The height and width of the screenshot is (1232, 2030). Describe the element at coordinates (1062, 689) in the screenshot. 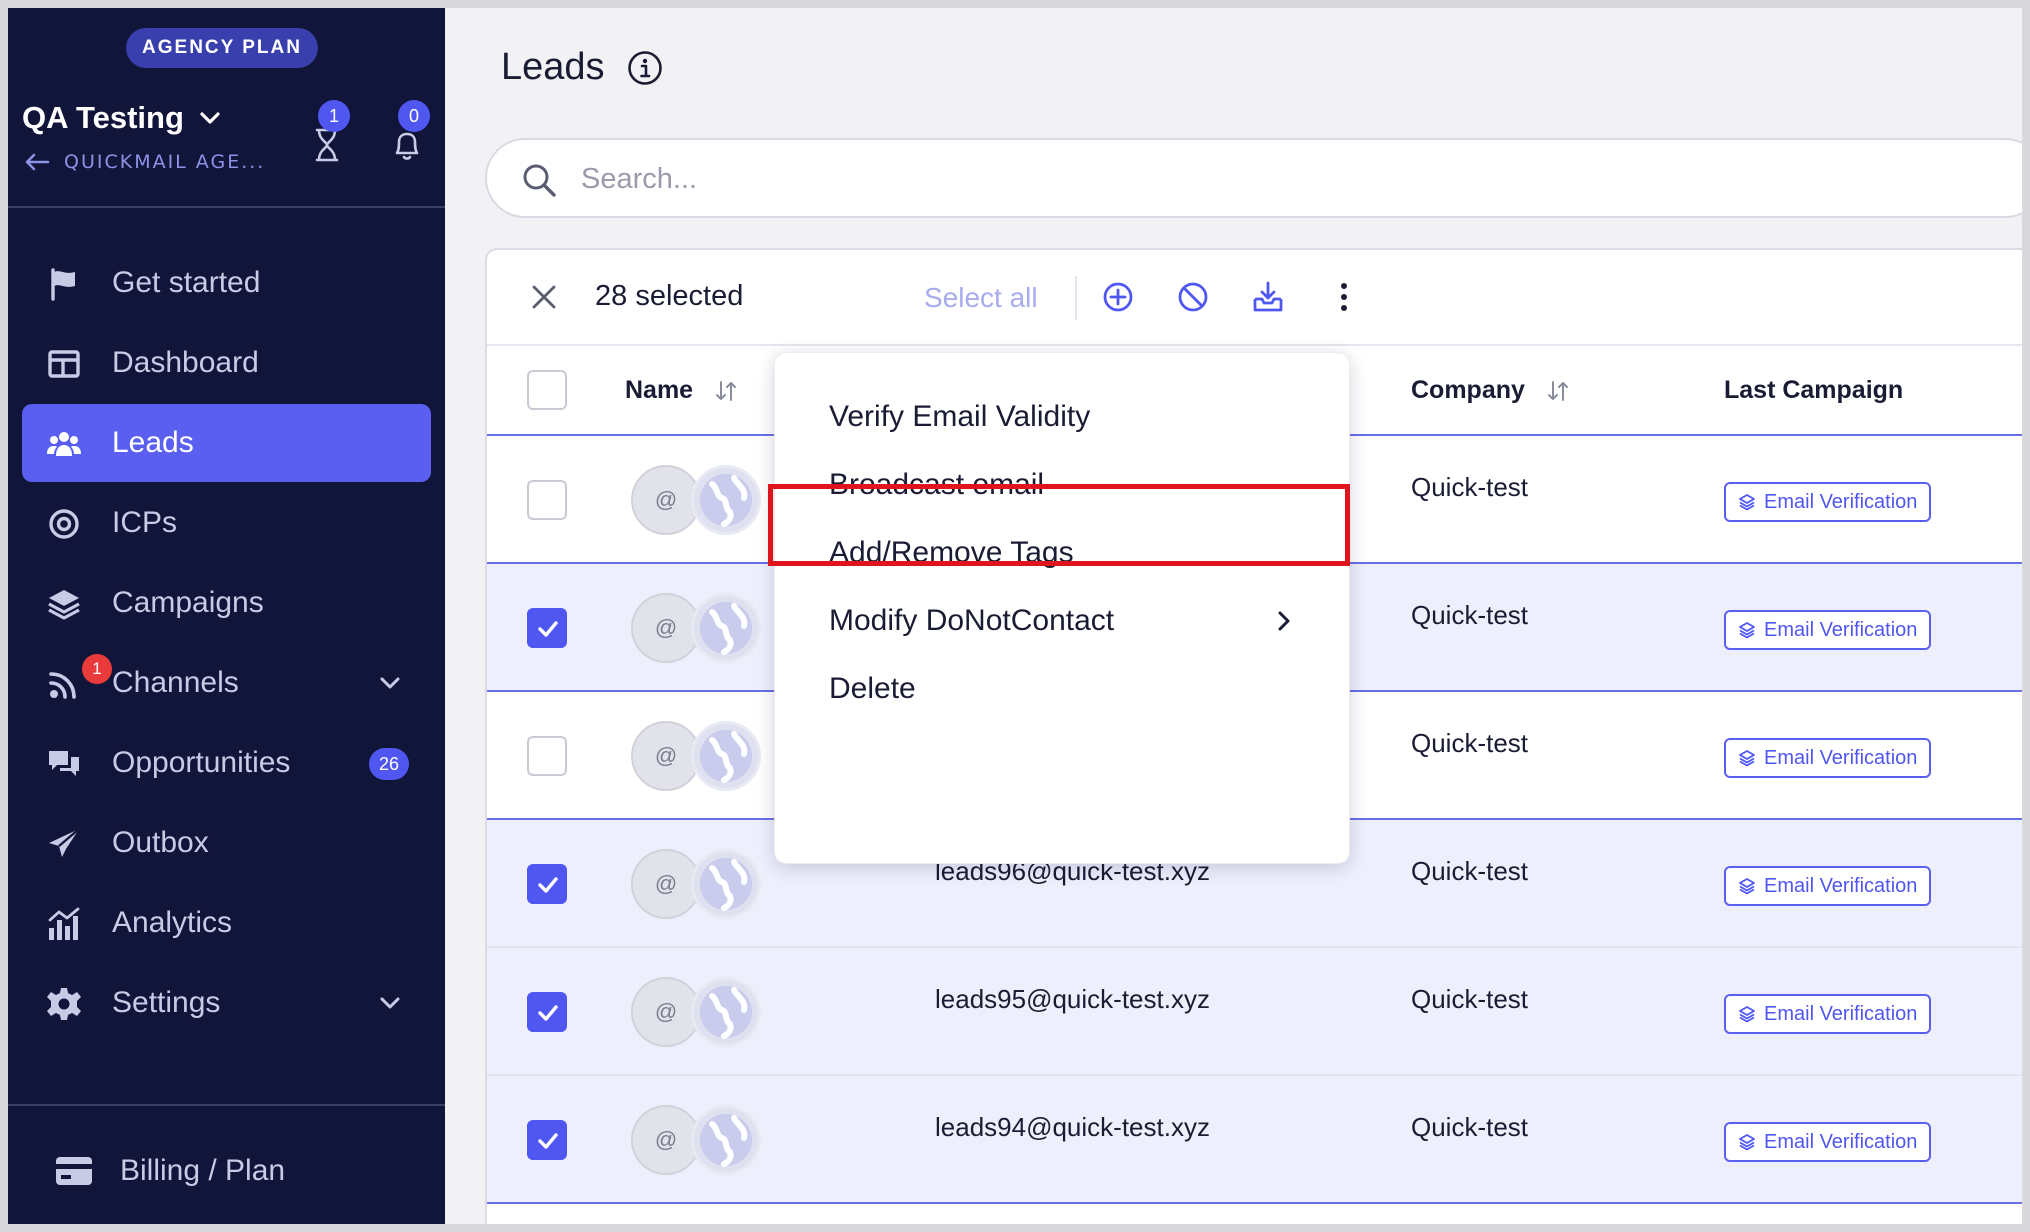

I see `menu-item-delete: Delete` at that location.